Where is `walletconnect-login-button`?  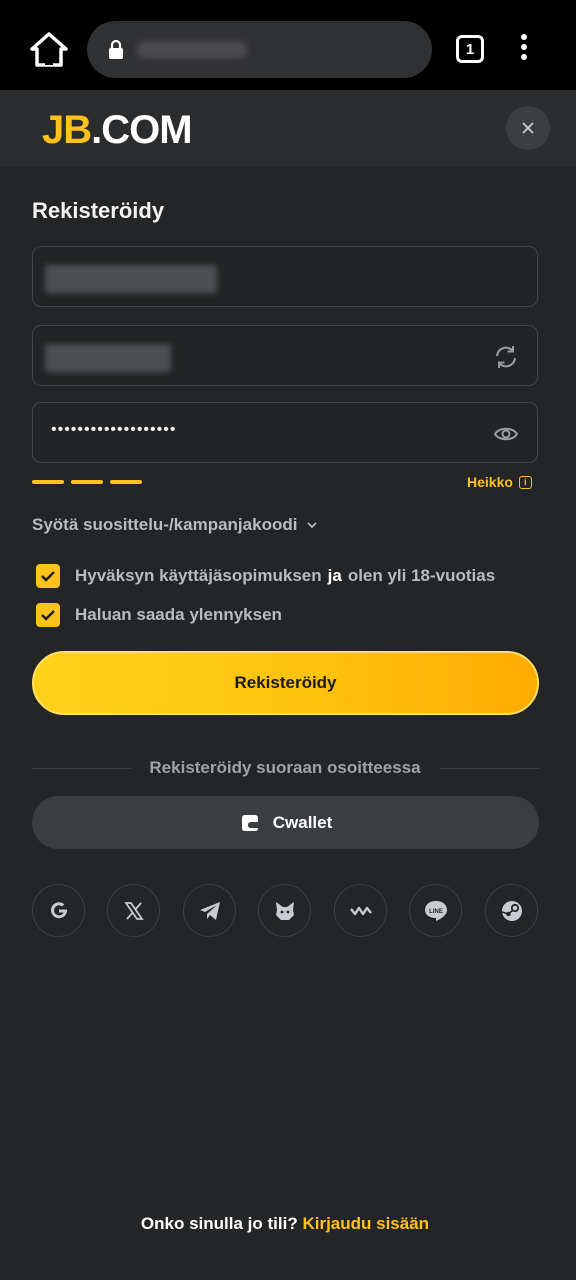 walletconnect-login-button is located at coordinates (360, 910).